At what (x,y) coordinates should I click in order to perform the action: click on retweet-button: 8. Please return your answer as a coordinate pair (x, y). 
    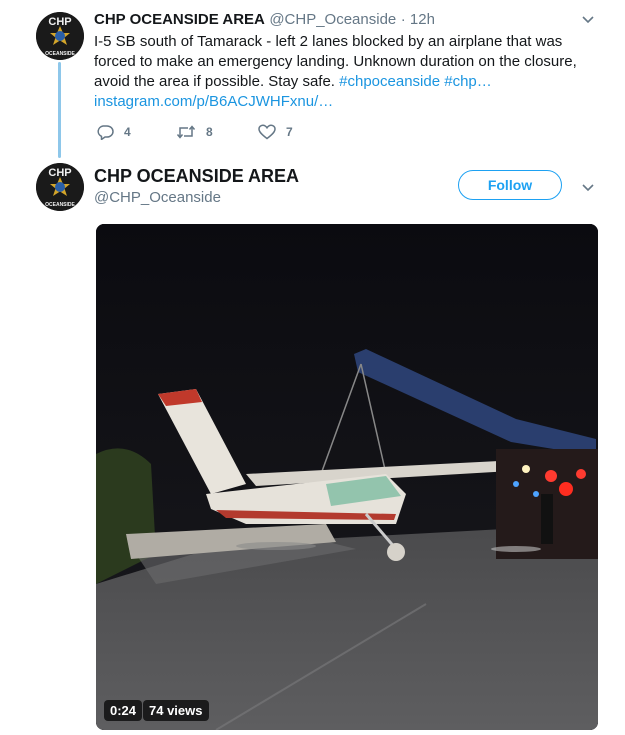
    Looking at the image, I should click on (194, 132).